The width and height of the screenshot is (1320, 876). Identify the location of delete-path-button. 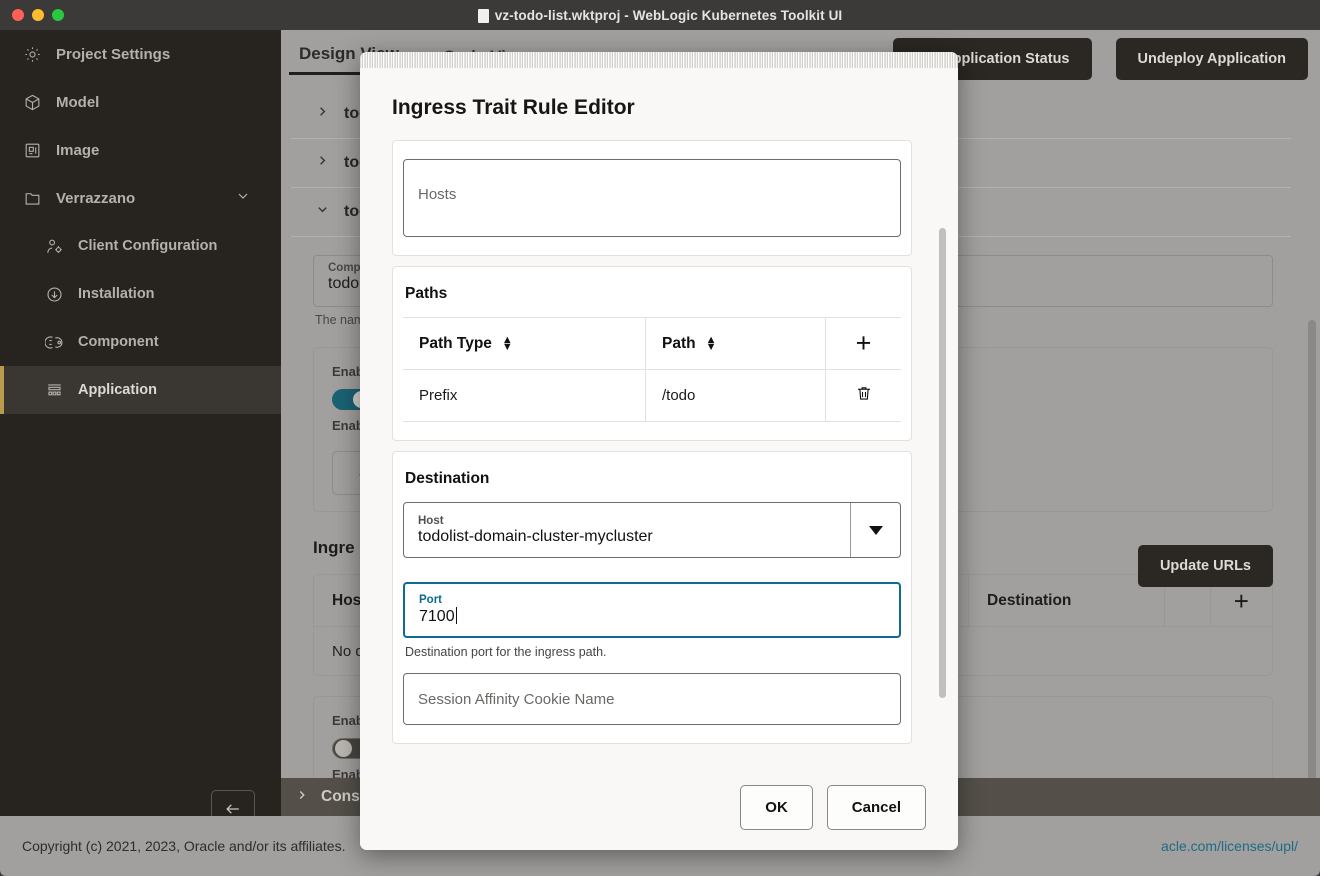
(863, 395).